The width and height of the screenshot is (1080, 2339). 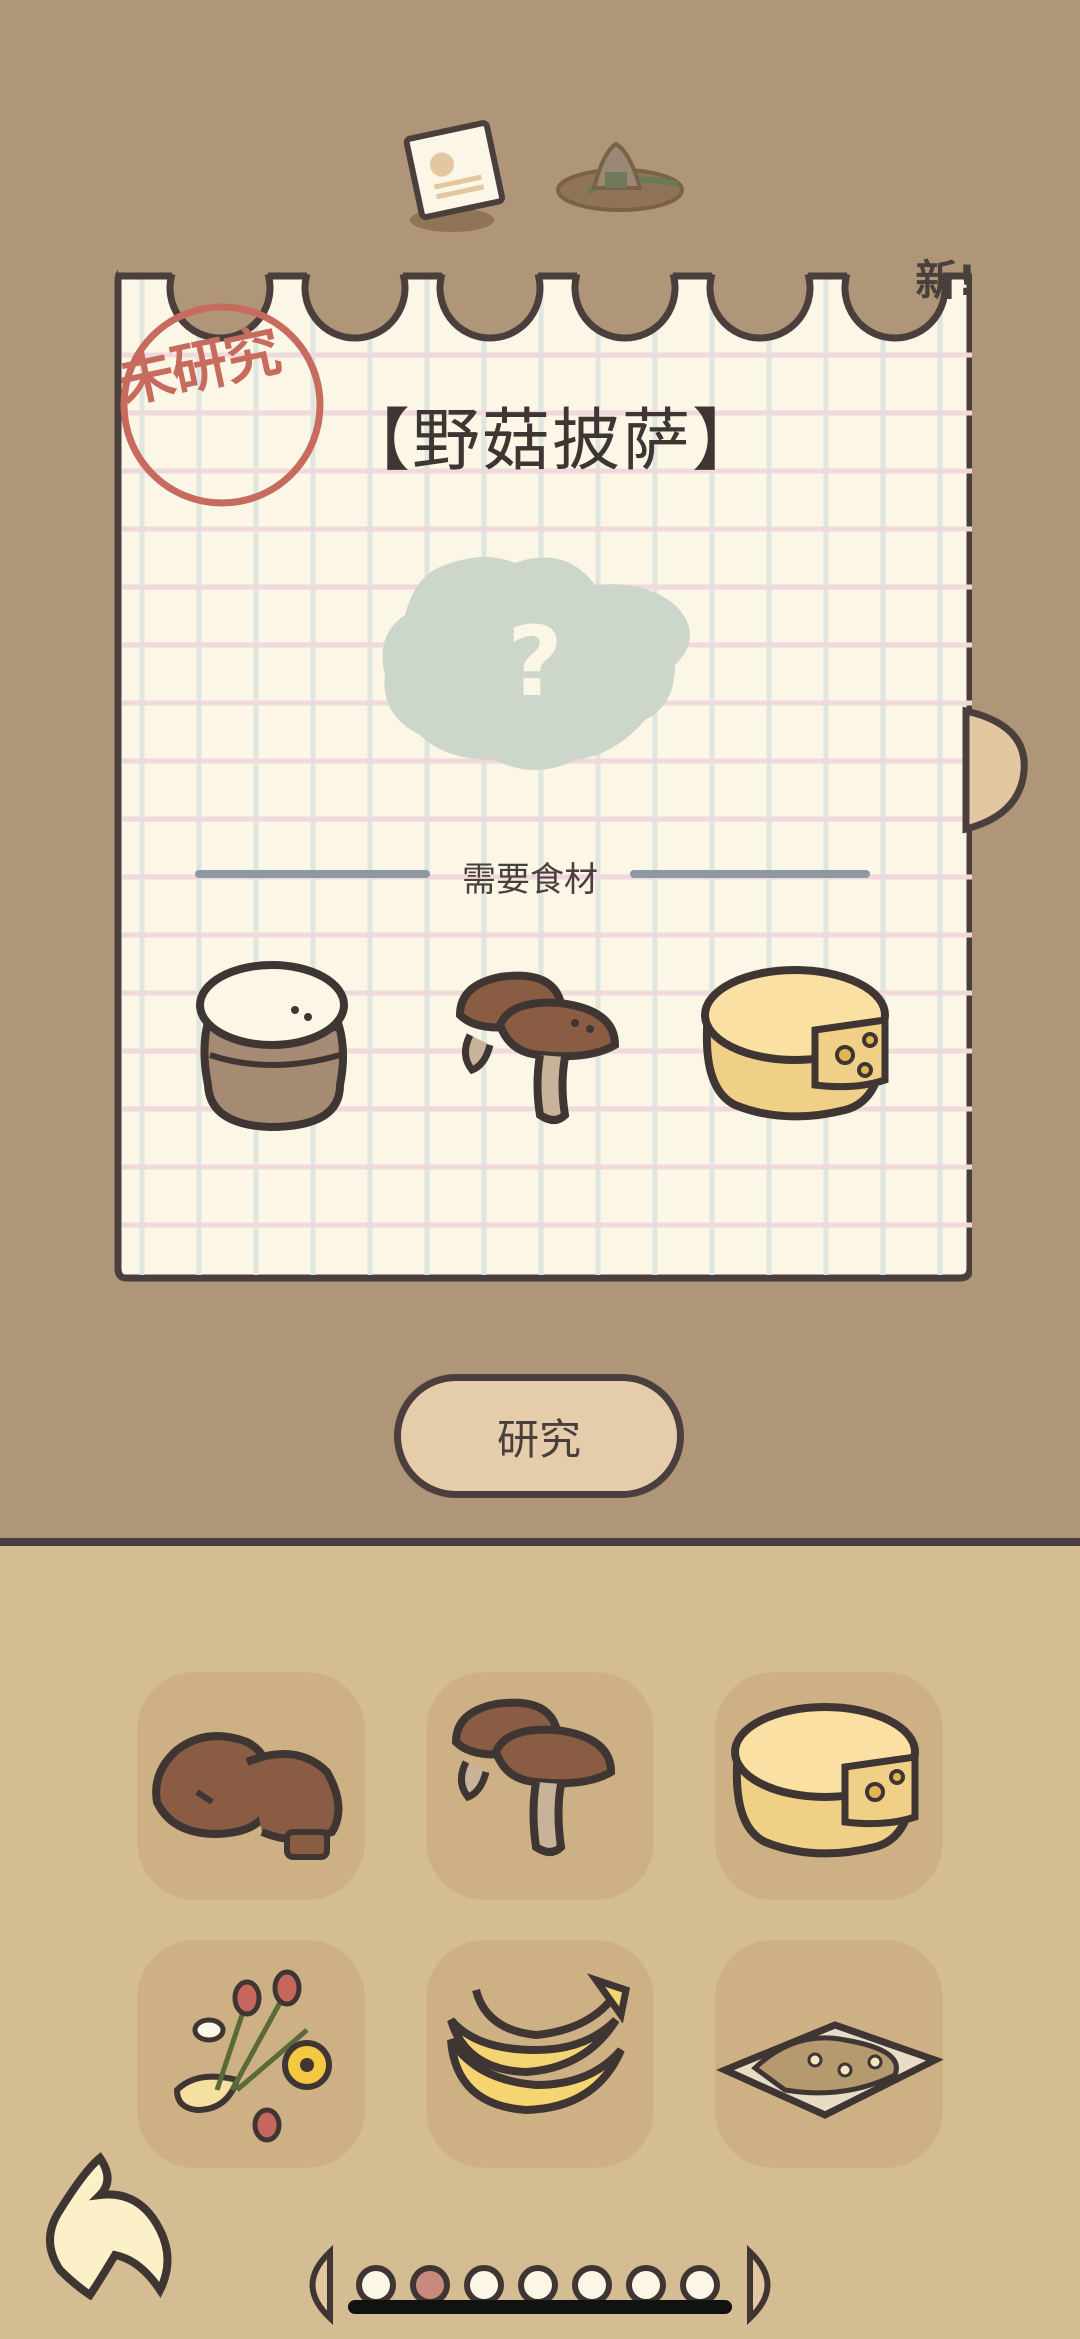 I want to click on onigiri-tab-icon, so click(x=620, y=177).